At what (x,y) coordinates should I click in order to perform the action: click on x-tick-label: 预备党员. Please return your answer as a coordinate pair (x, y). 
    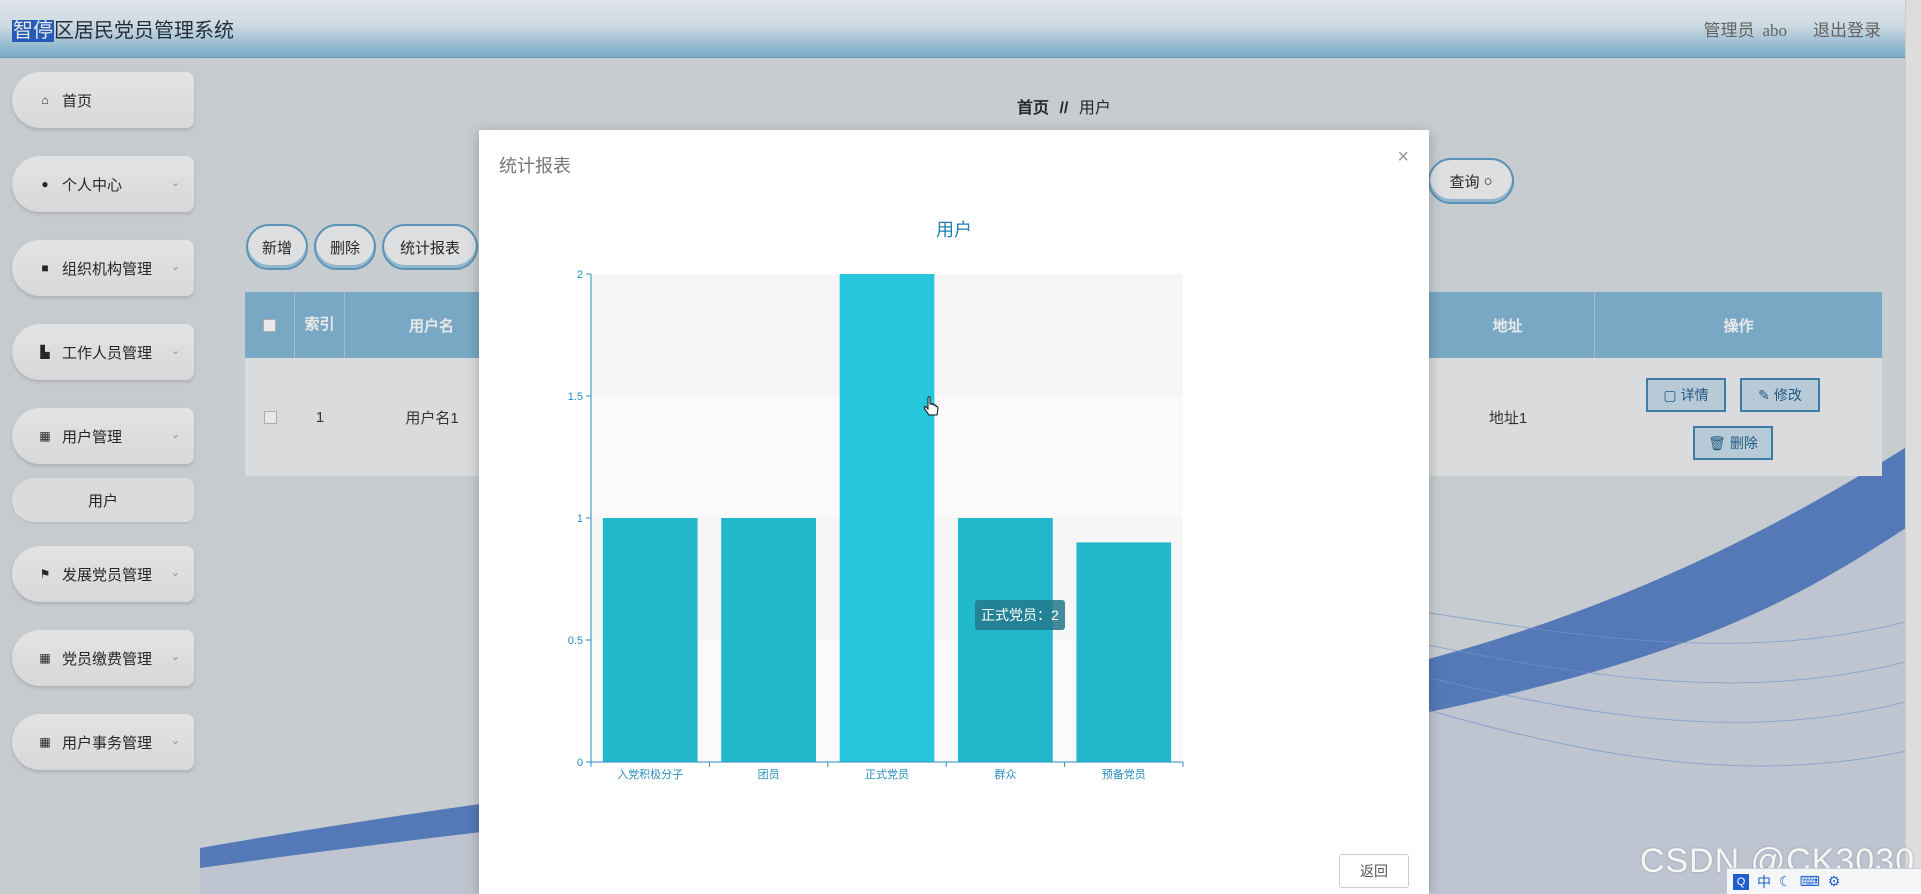
    Looking at the image, I should click on (1124, 774).